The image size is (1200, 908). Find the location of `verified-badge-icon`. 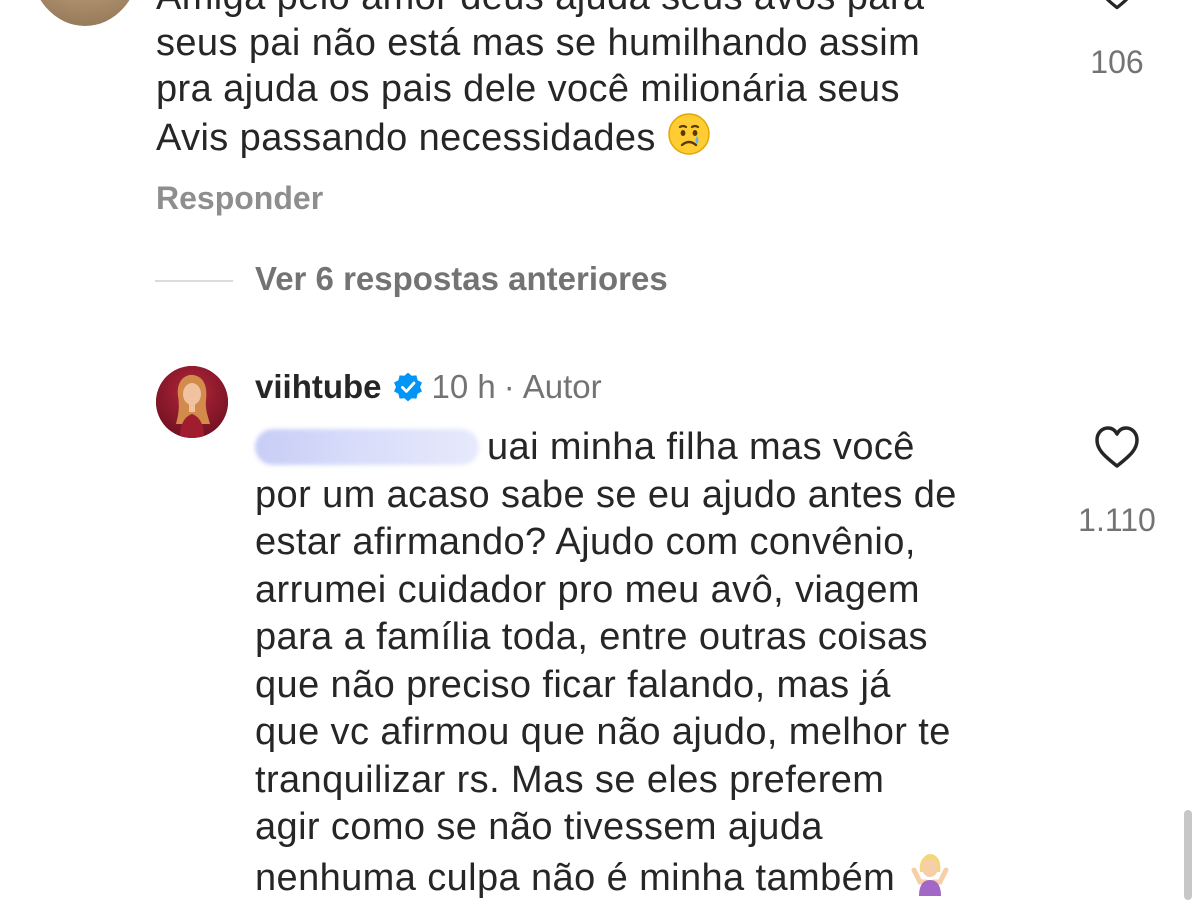

verified-badge-icon is located at coordinates (408, 387).